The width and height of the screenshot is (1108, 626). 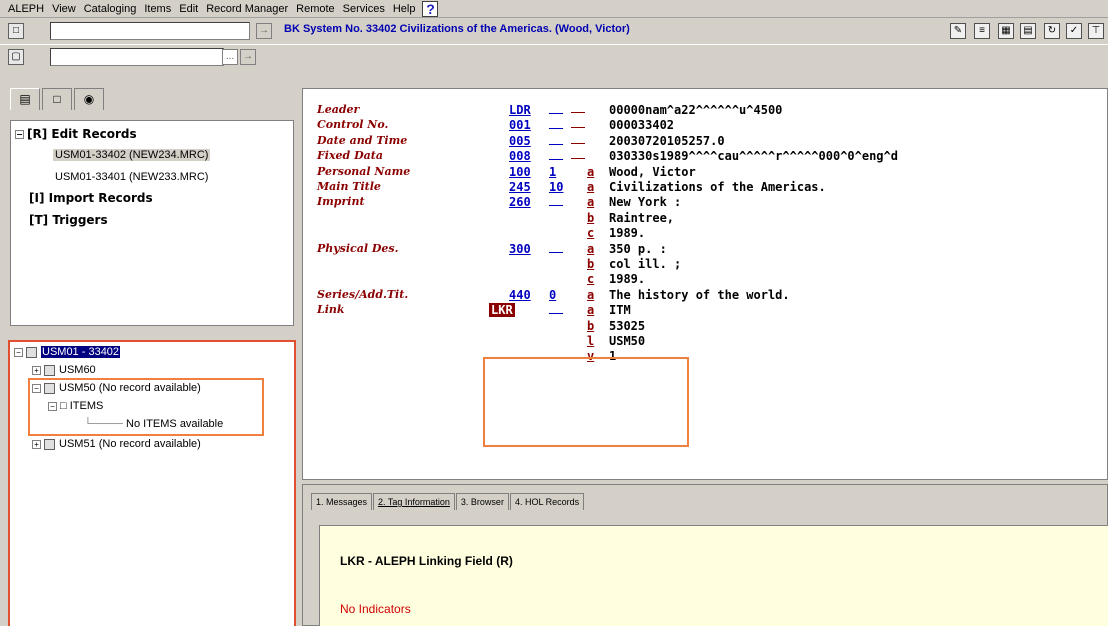 What do you see at coordinates (91, 198) in the screenshot?
I see `tree-node-import-records: [I] Import Records` at bounding box center [91, 198].